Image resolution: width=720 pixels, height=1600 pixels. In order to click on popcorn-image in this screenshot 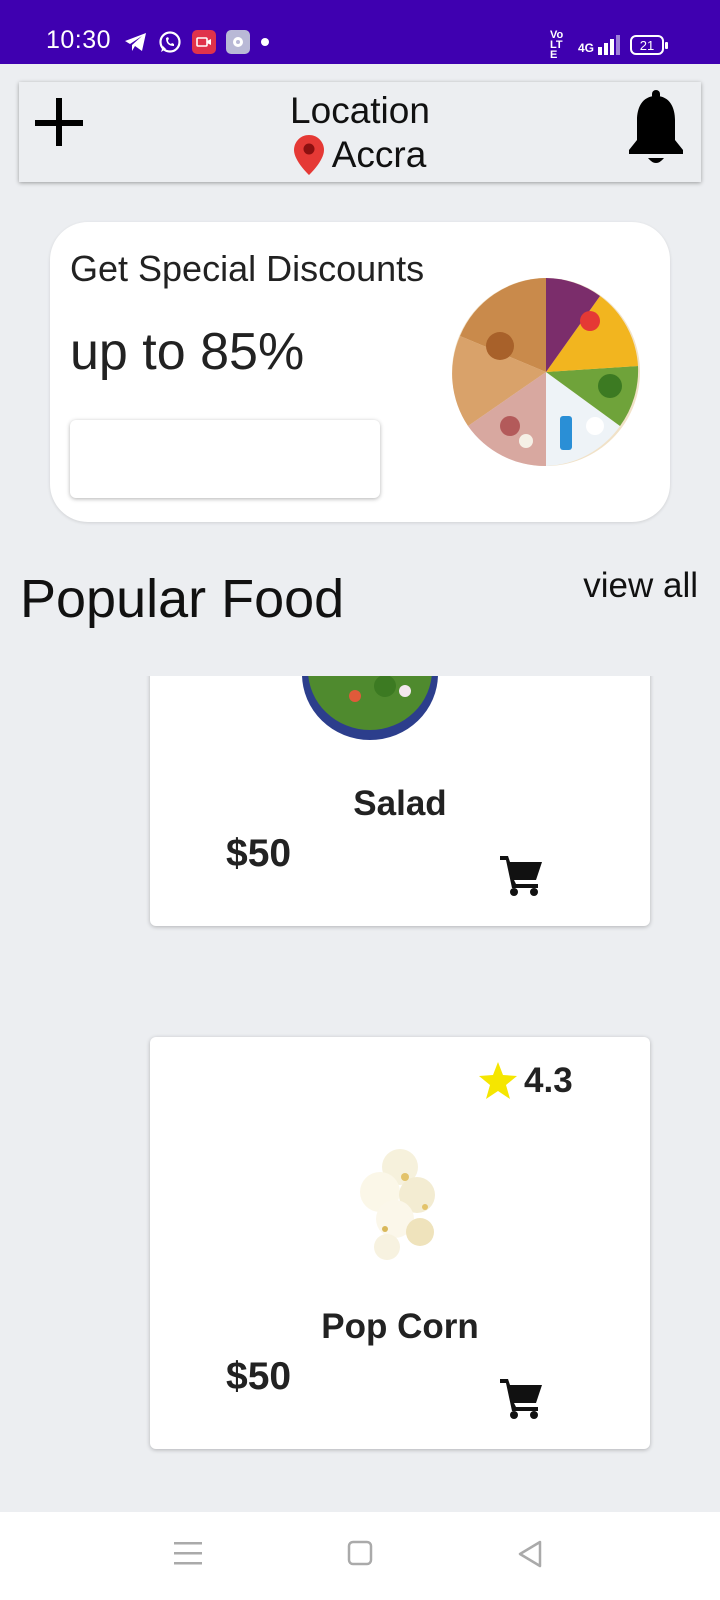, I will do `click(397, 1204)`.